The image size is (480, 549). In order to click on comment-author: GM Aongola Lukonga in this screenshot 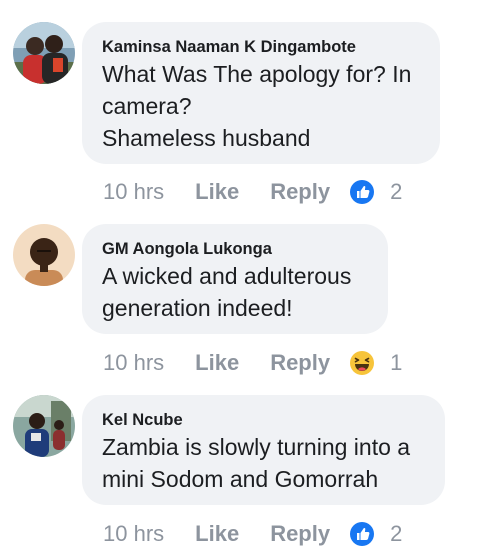, I will do `click(235, 249)`.